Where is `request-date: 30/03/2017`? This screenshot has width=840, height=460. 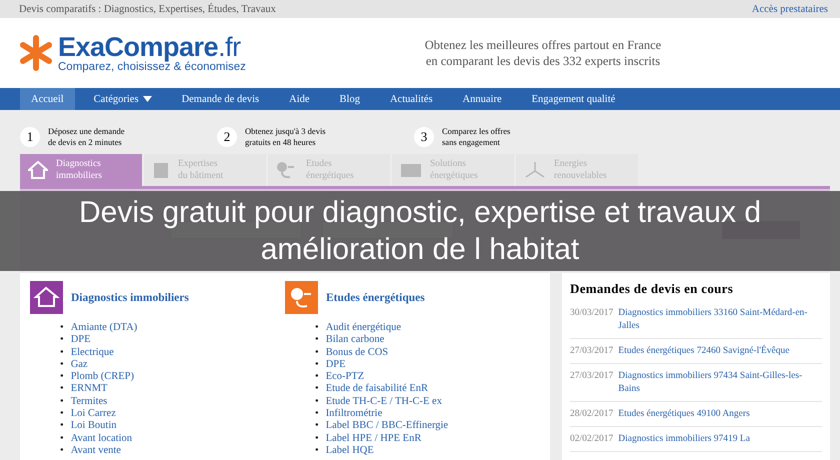 request-date: 30/03/2017 is located at coordinates (592, 313).